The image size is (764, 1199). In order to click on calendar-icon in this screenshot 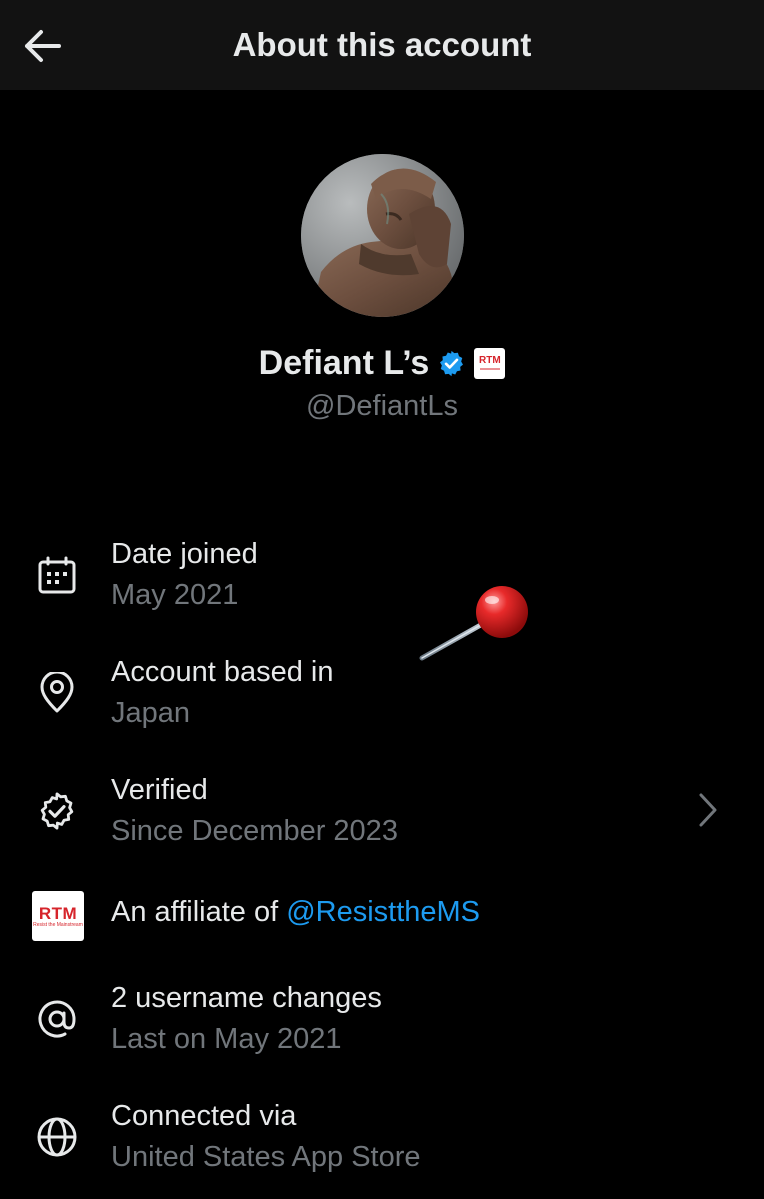, I will do `click(57, 575)`.